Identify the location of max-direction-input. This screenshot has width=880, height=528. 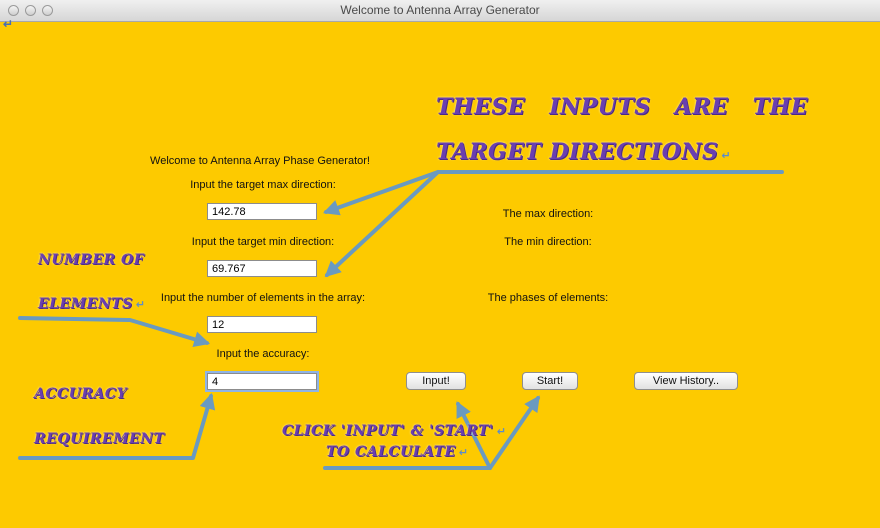
(262, 211).